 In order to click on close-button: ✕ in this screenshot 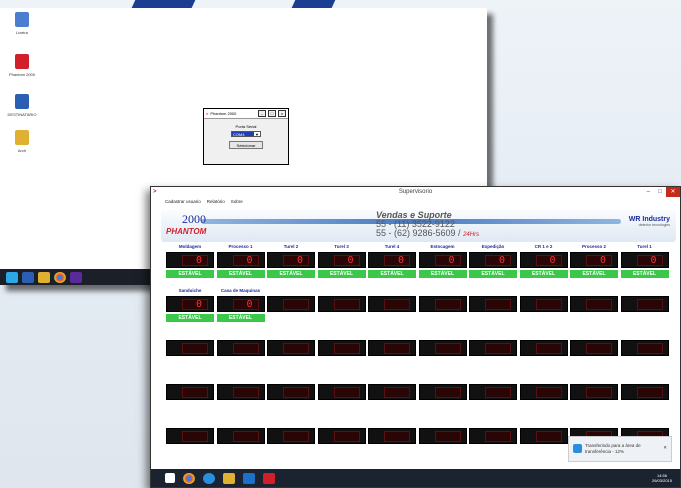, I will do `click(673, 192)`.